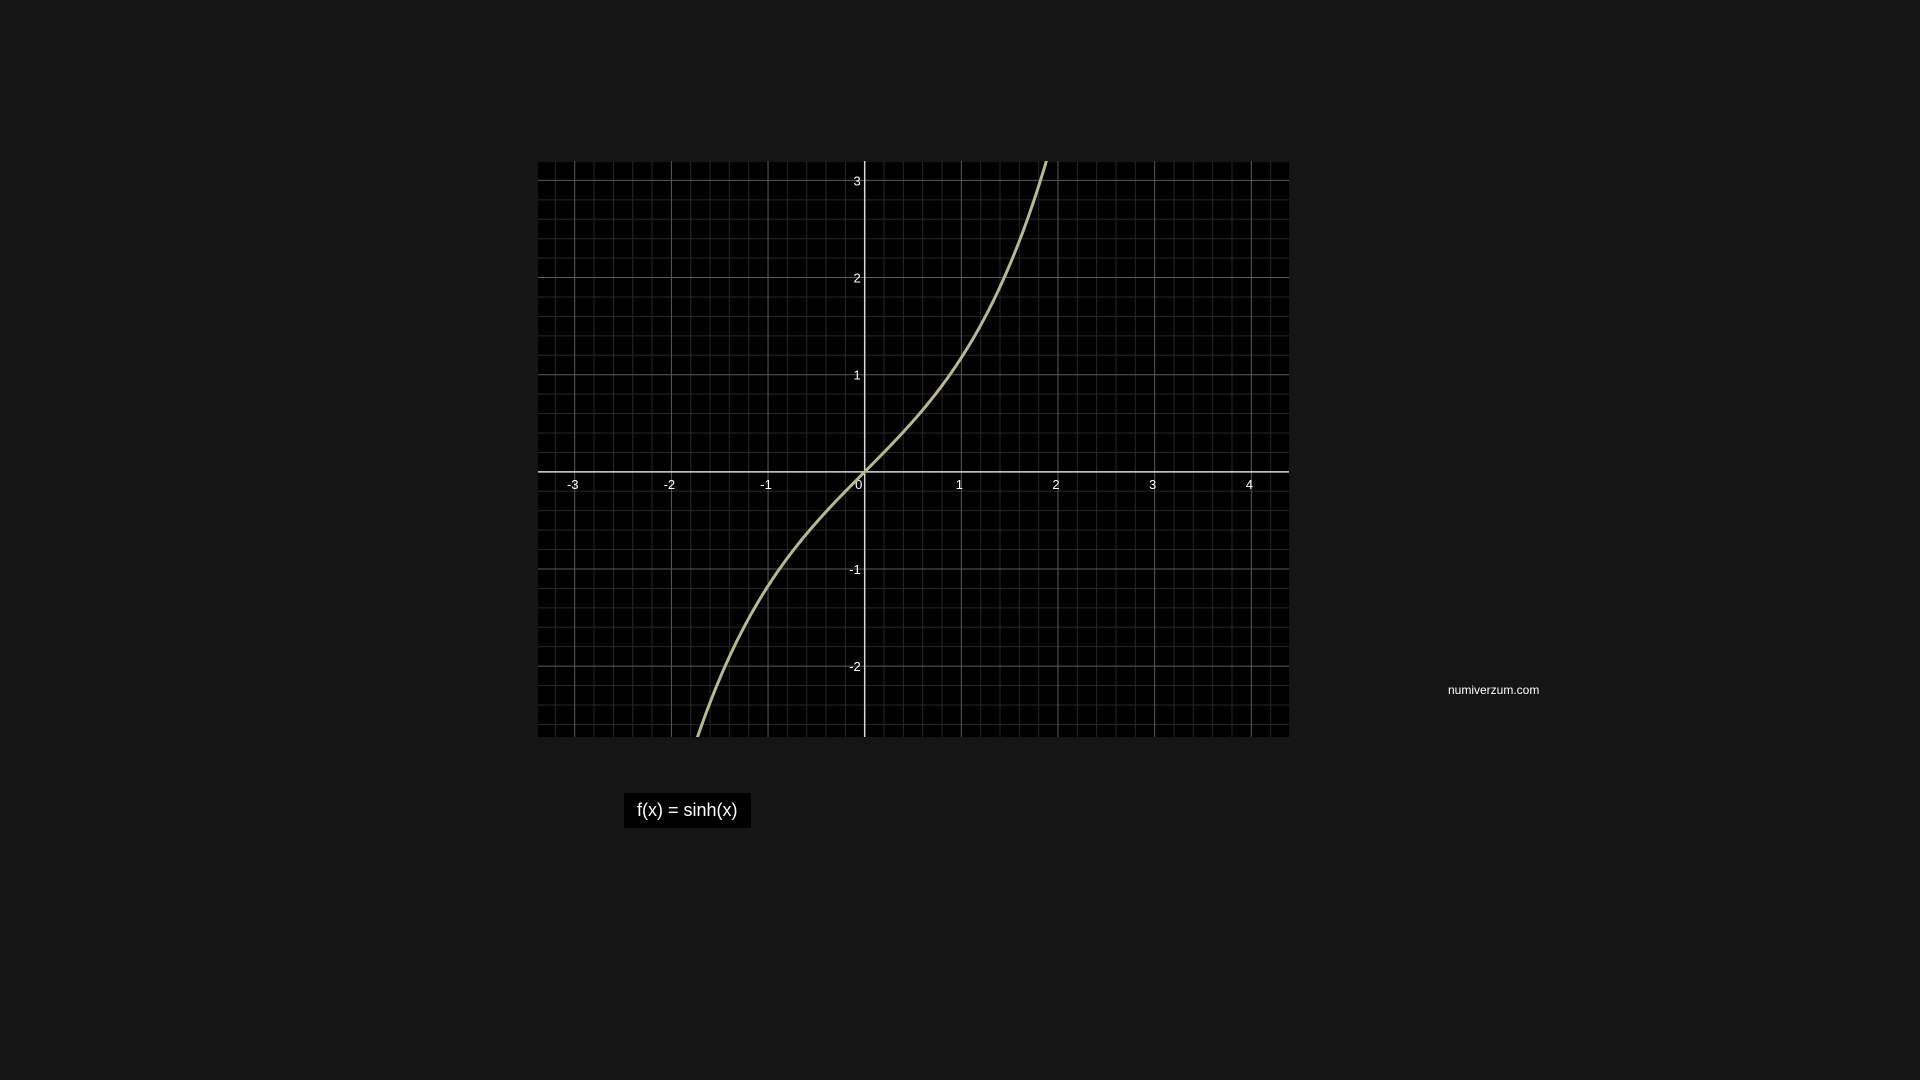 Image resolution: width=1920 pixels, height=1080 pixels. I want to click on x-tick-label: -1, so click(766, 484).